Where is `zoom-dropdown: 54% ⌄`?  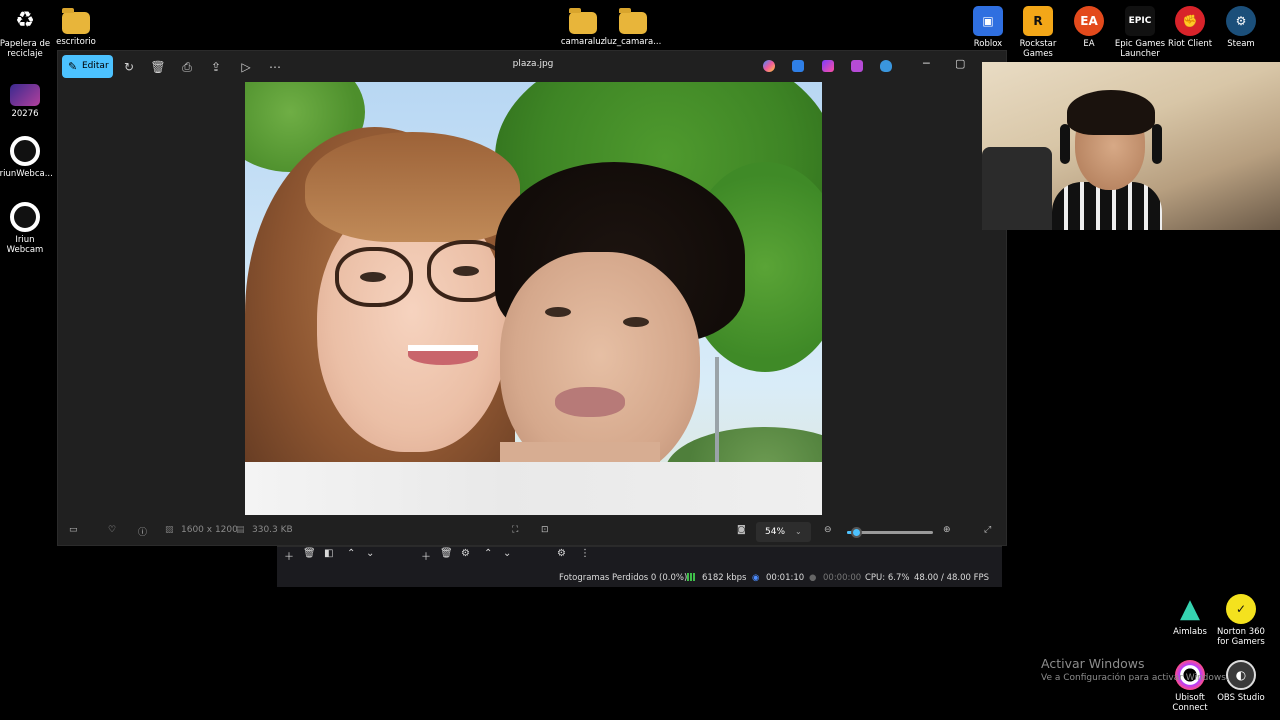 zoom-dropdown: 54% ⌄ is located at coordinates (783, 532).